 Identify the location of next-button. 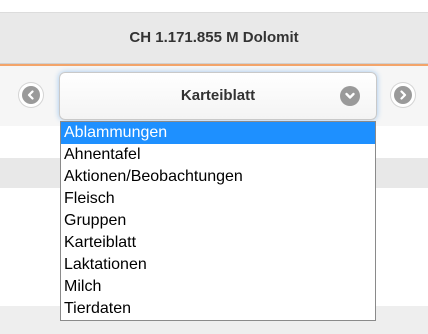
(403, 95).